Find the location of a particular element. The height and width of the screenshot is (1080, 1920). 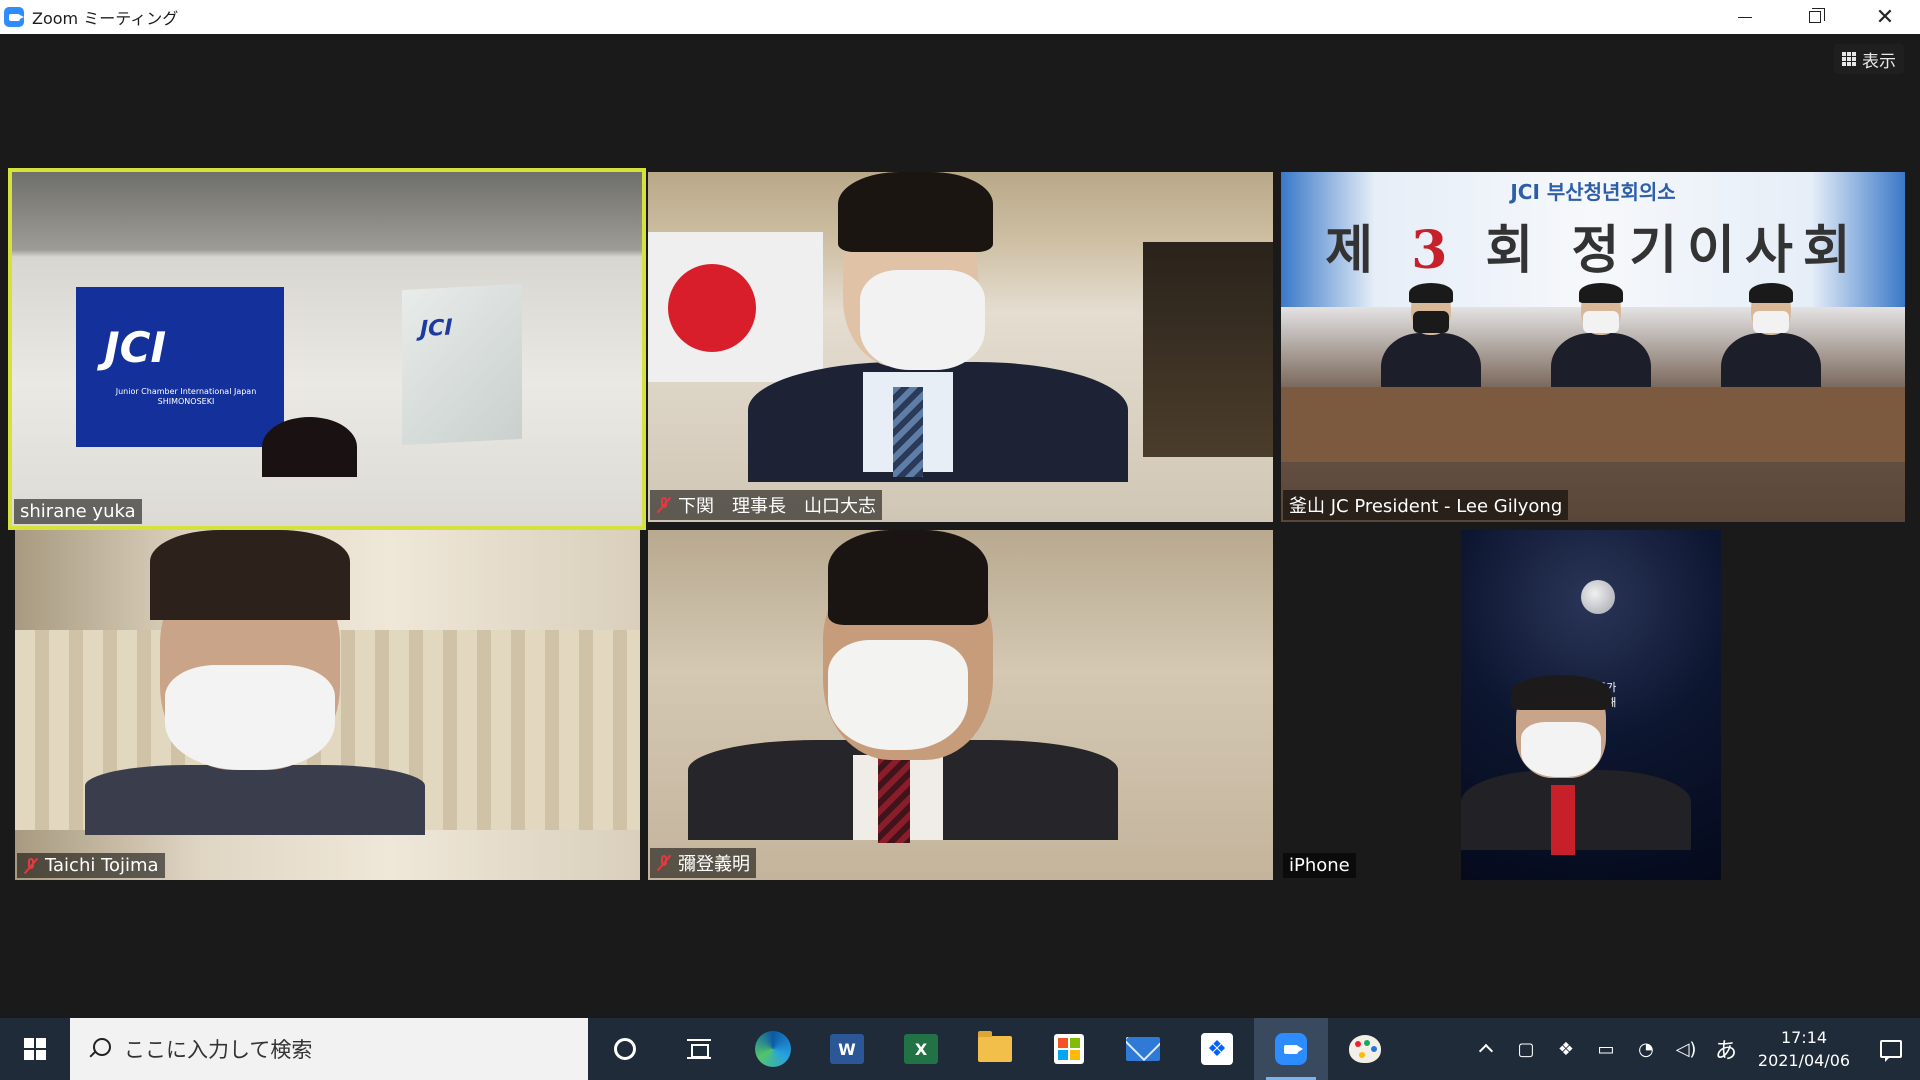

task-view-icon is located at coordinates (699, 1049).